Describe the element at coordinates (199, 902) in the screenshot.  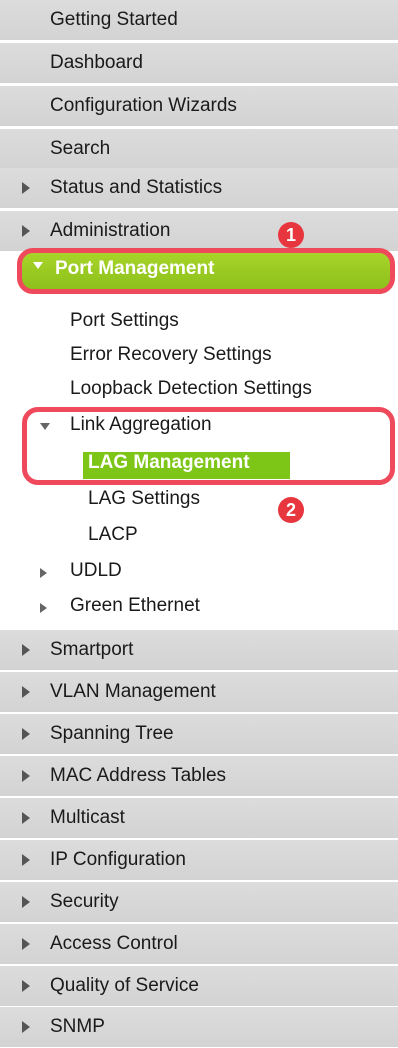
I see `menu-item-security: Security` at that location.